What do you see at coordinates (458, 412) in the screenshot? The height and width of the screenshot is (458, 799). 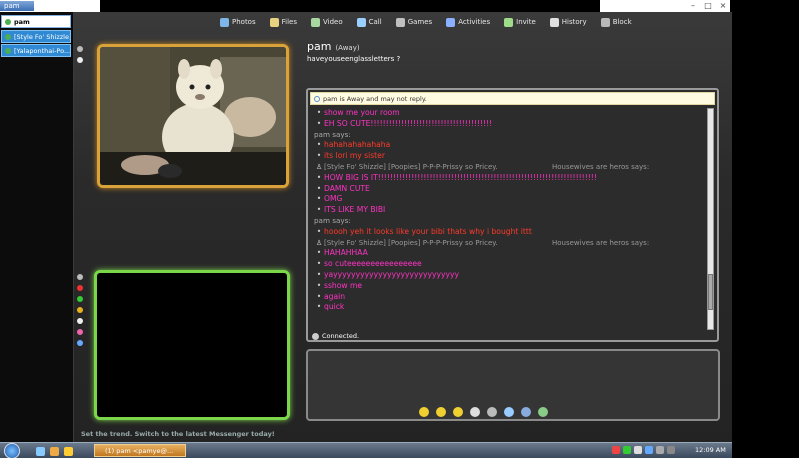 I see `nudge-icon` at bounding box center [458, 412].